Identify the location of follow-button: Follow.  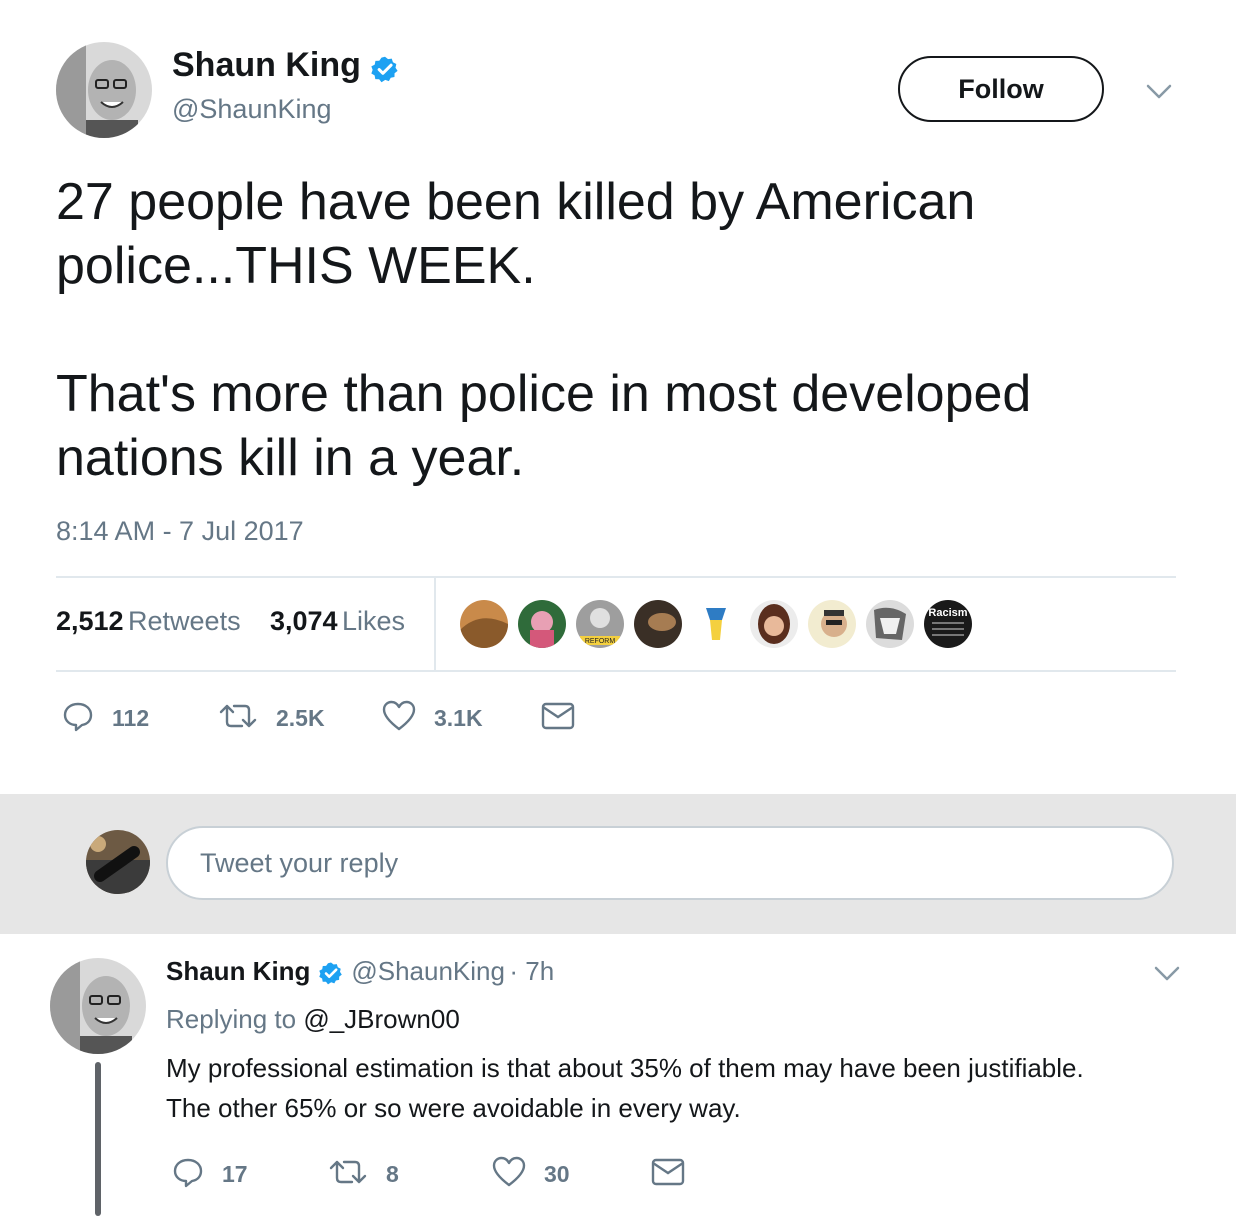
(1001, 89).